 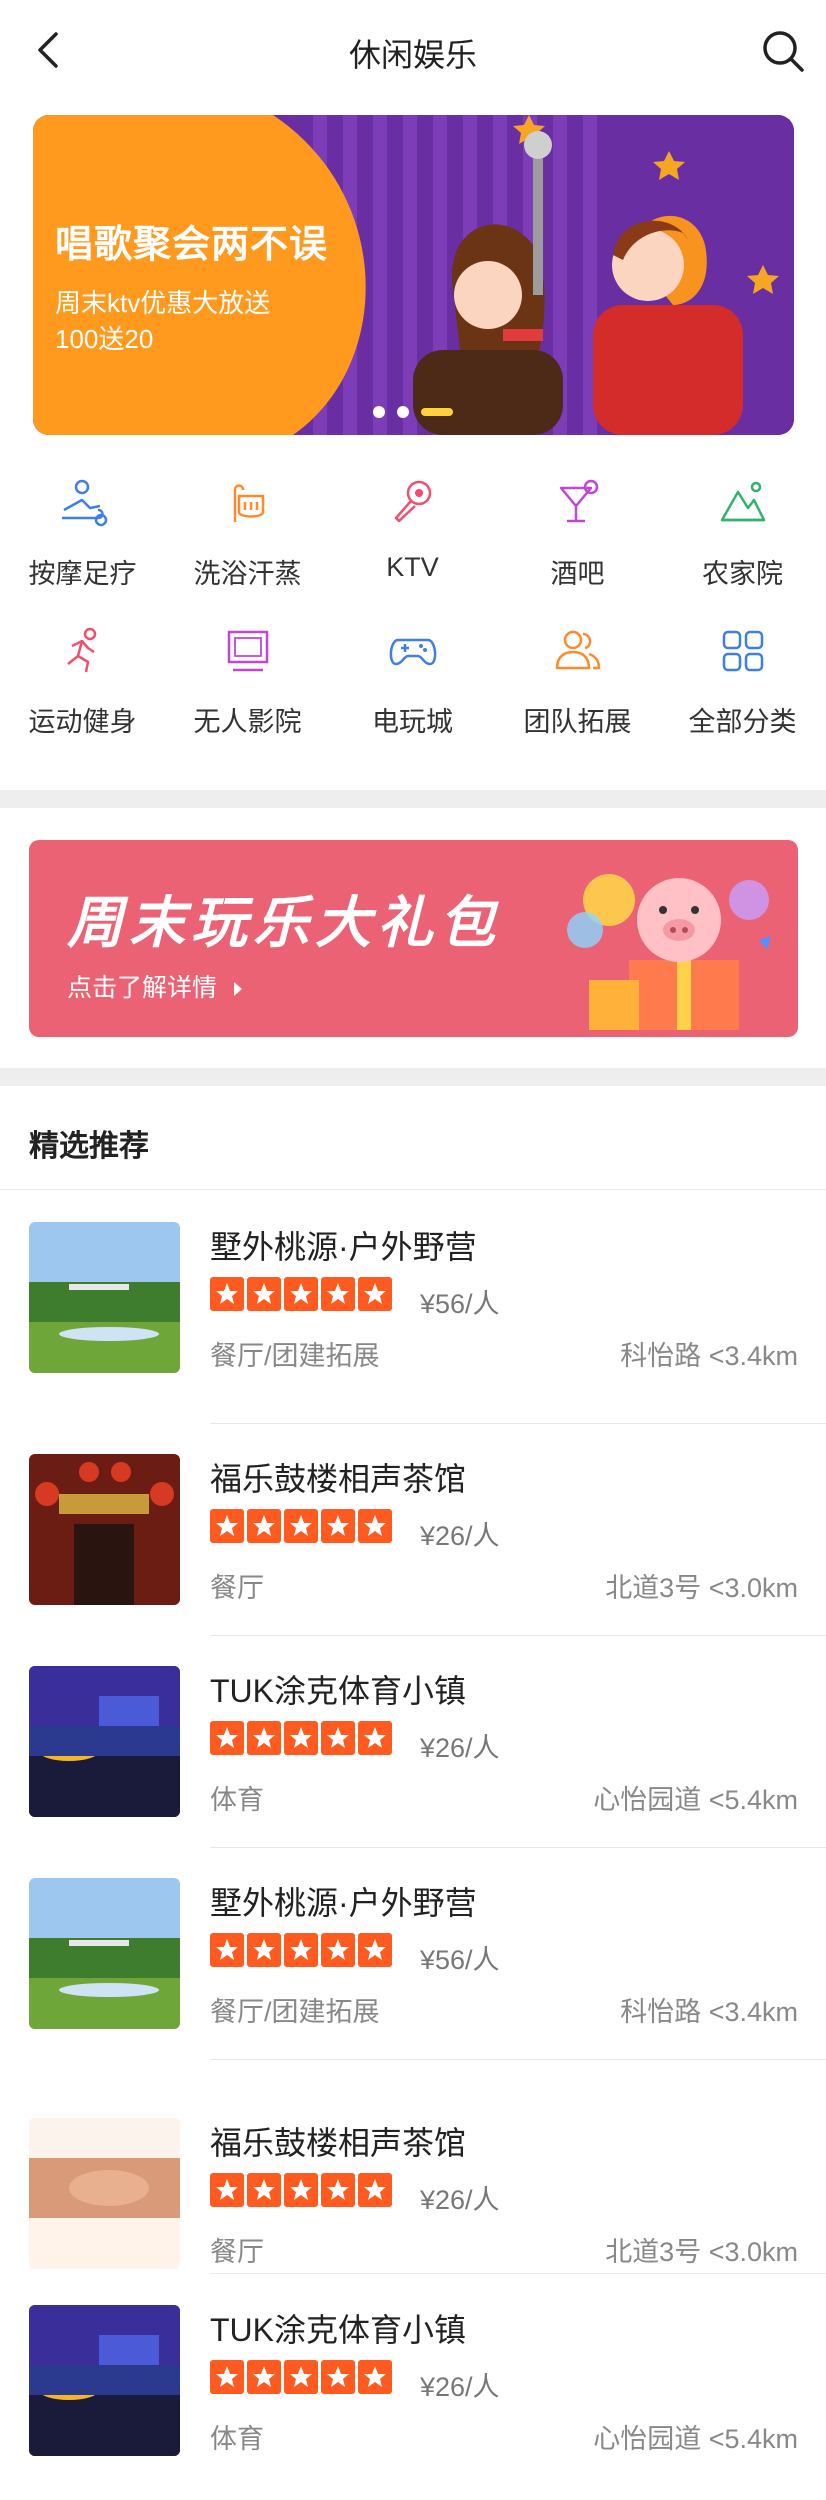 What do you see at coordinates (669, 952) in the screenshot?
I see `gift-pig-illustration` at bounding box center [669, 952].